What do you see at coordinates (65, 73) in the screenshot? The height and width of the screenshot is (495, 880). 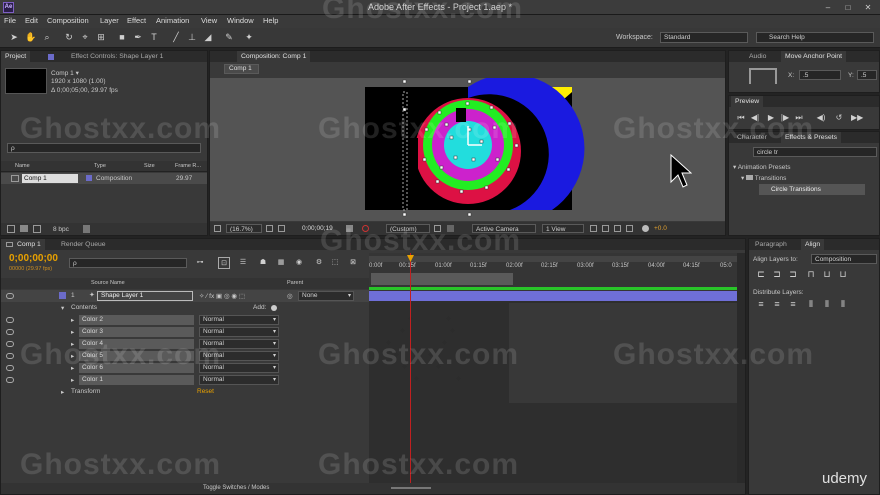 I see `project-comp-name: Comp 1 ▾` at bounding box center [65, 73].